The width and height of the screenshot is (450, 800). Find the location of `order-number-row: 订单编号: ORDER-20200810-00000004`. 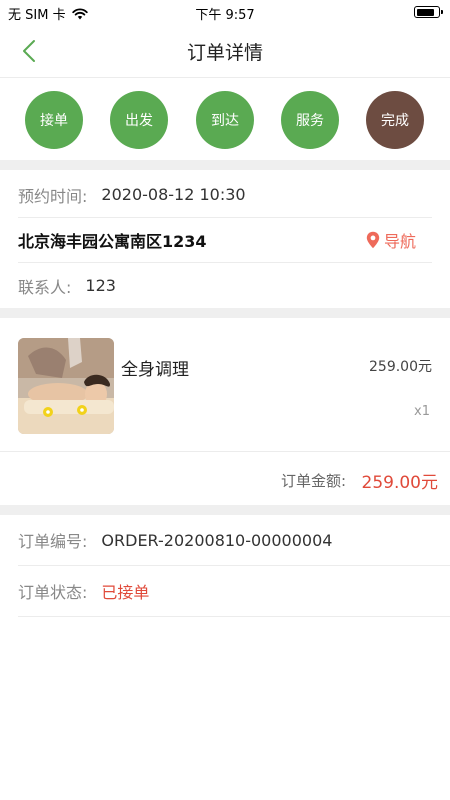

order-number-row: 订单编号: ORDER-20200810-00000004 is located at coordinates (234, 540).